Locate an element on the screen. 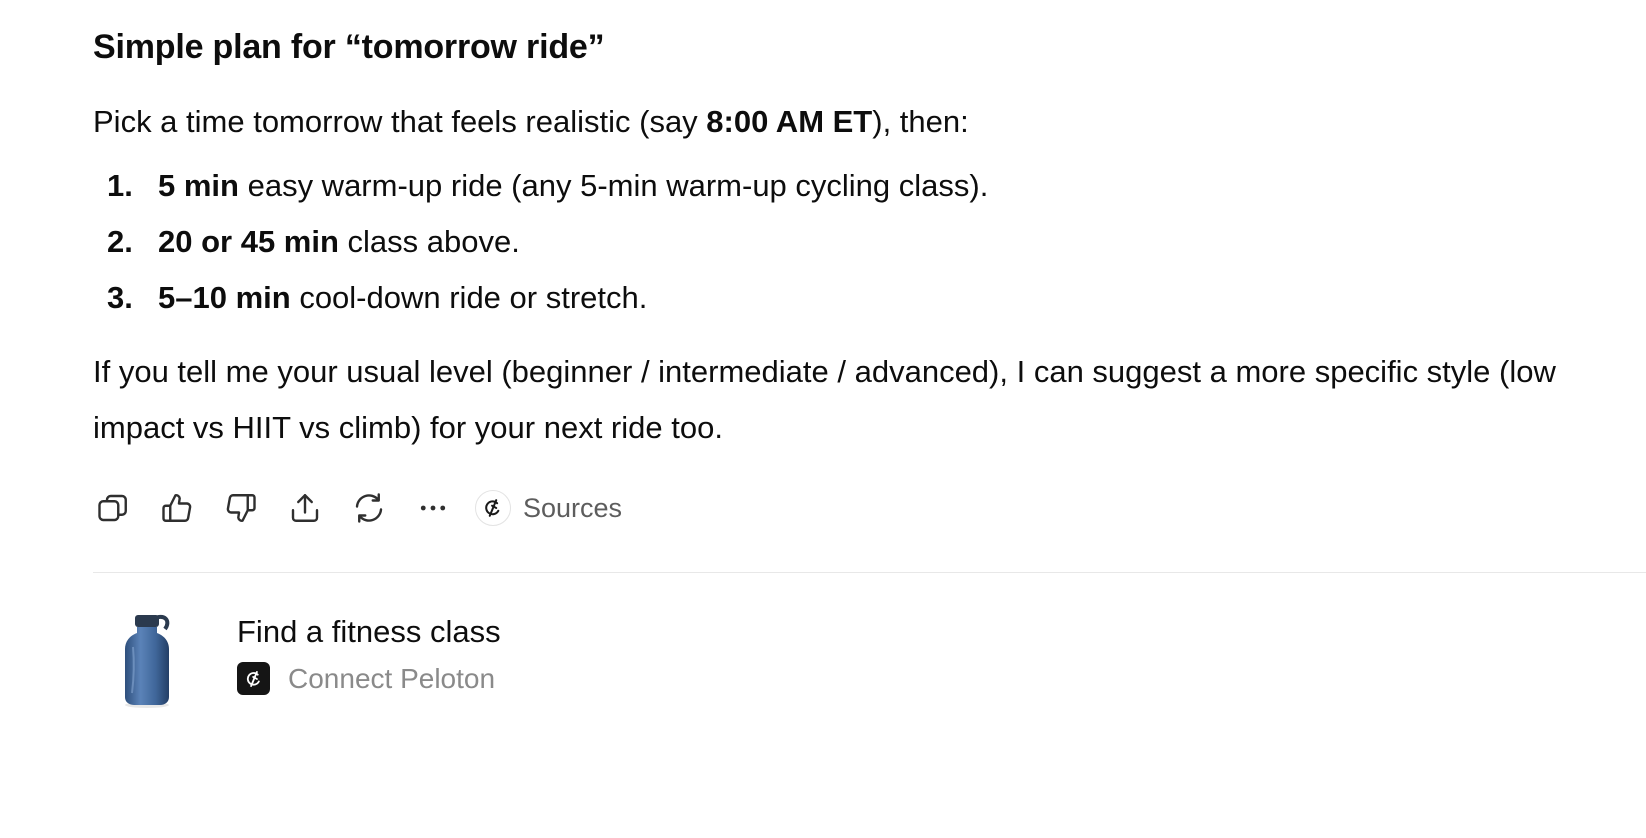 The height and width of the screenshot is (838, 1646). find-fitness-class-card: Find a fitness class Connect Peloton is located at coordinates (493, 659).